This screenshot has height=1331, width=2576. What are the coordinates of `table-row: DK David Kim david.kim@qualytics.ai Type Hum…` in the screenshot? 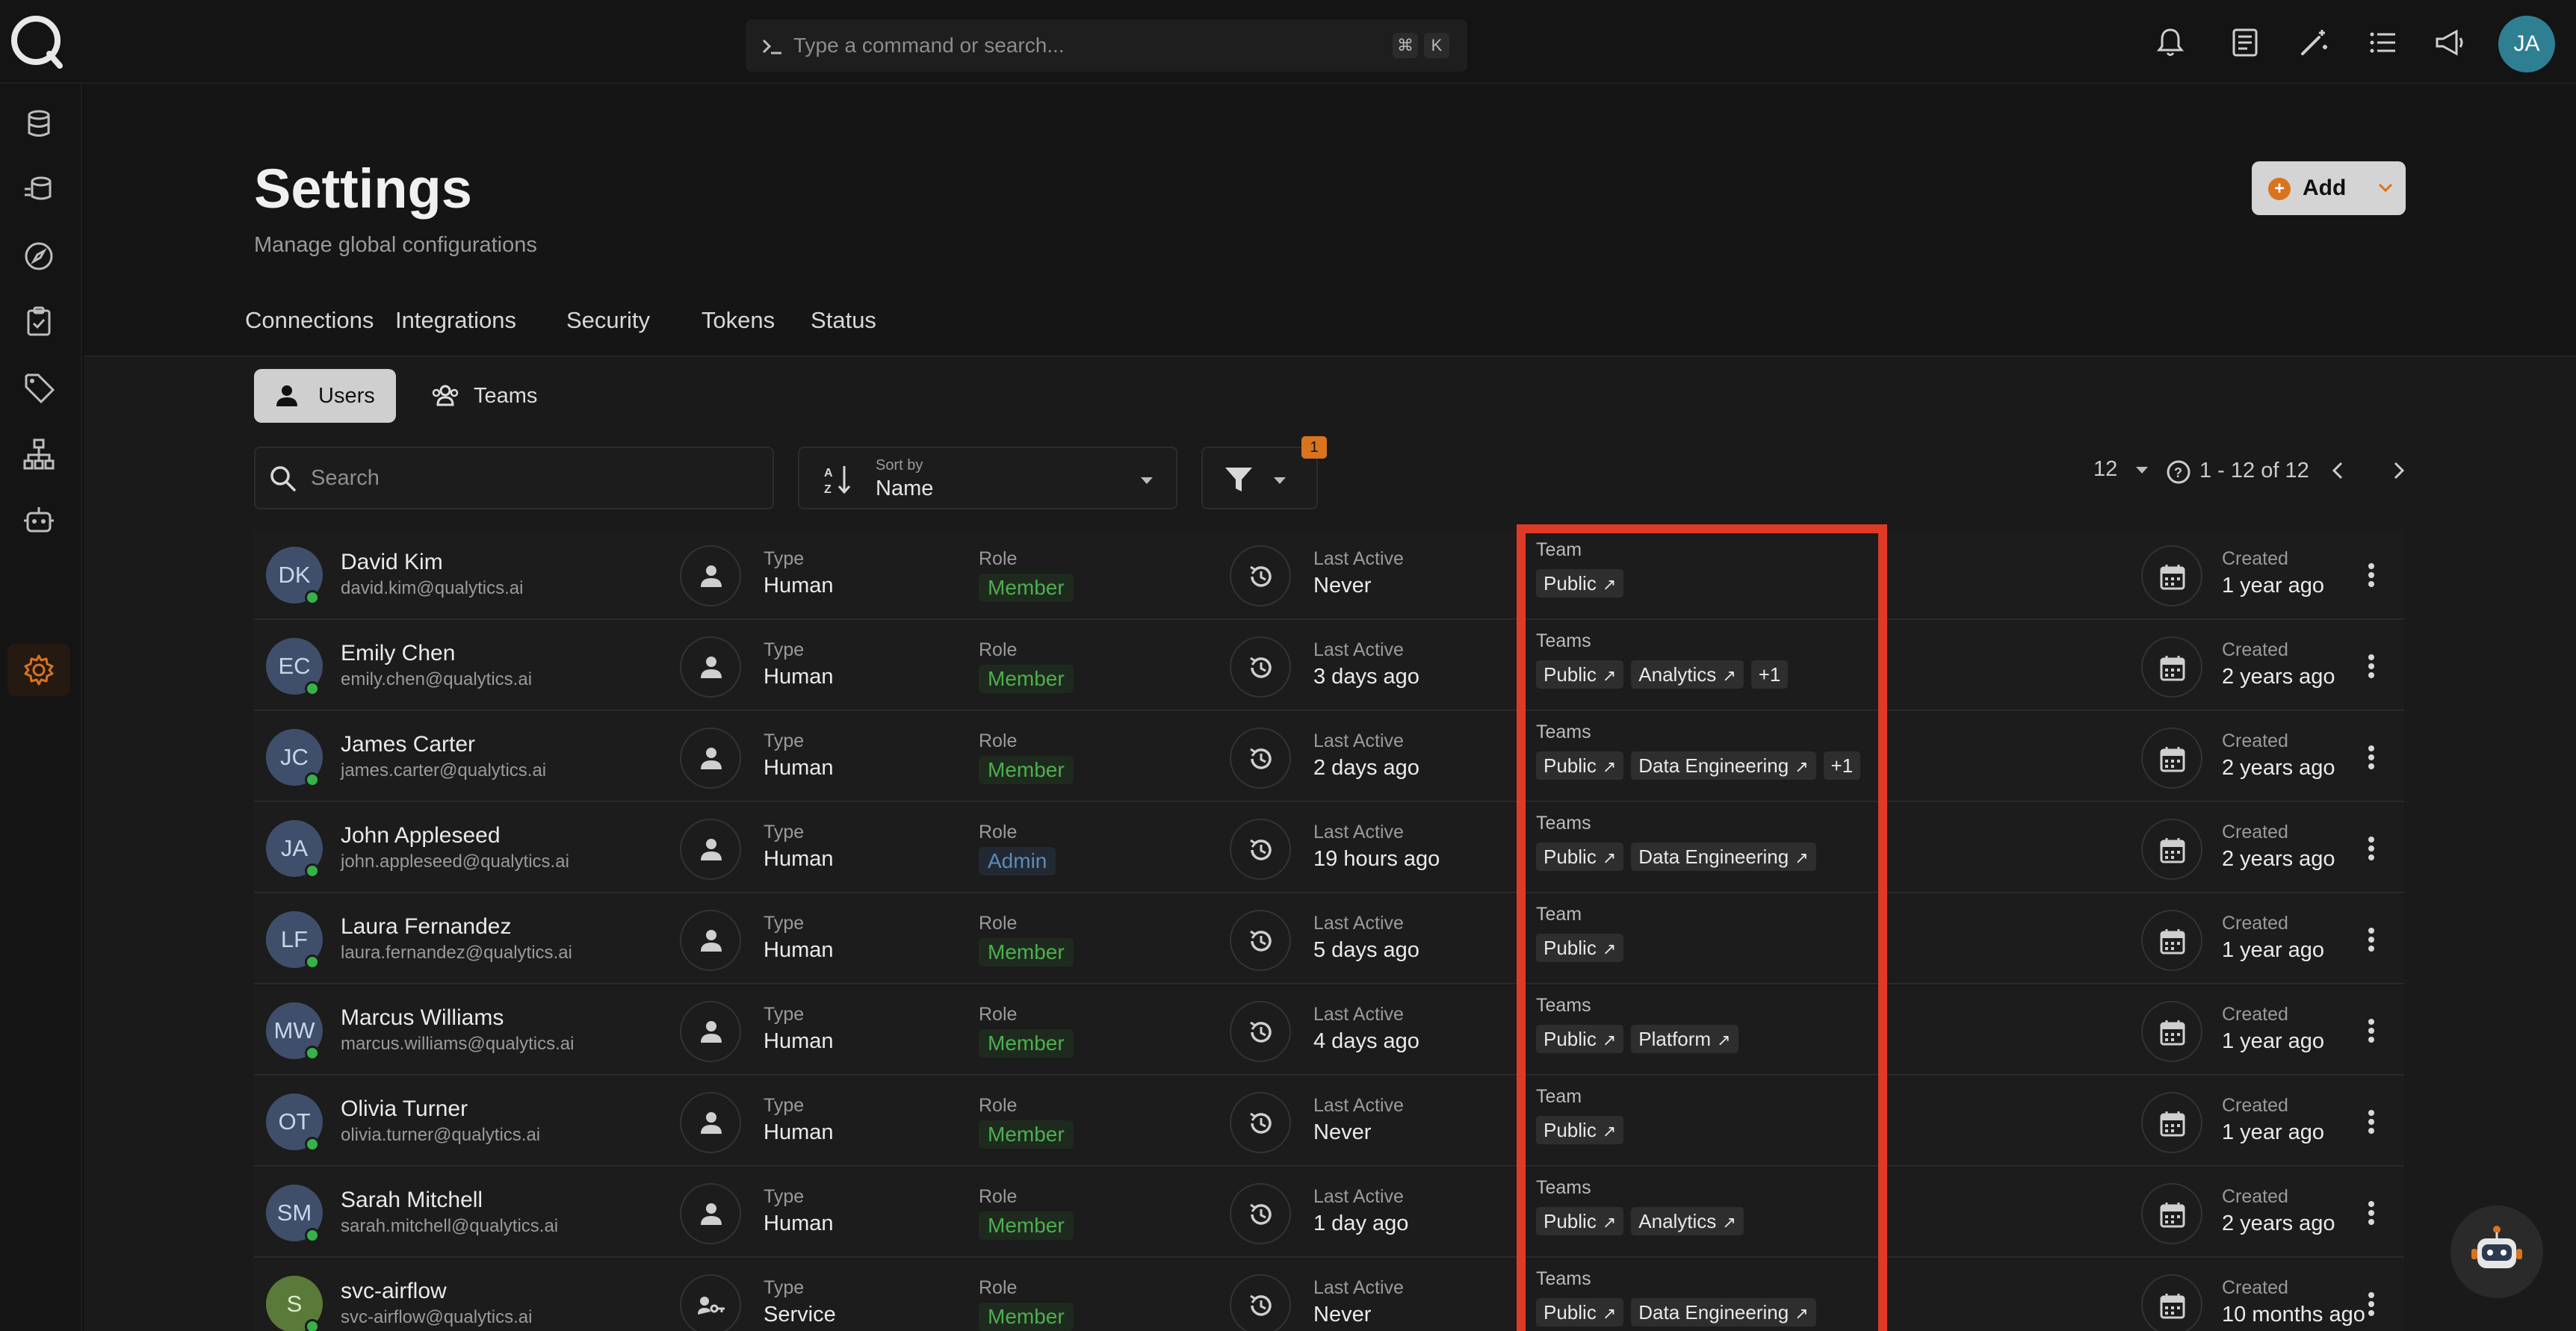 It's located at (1329, 575).